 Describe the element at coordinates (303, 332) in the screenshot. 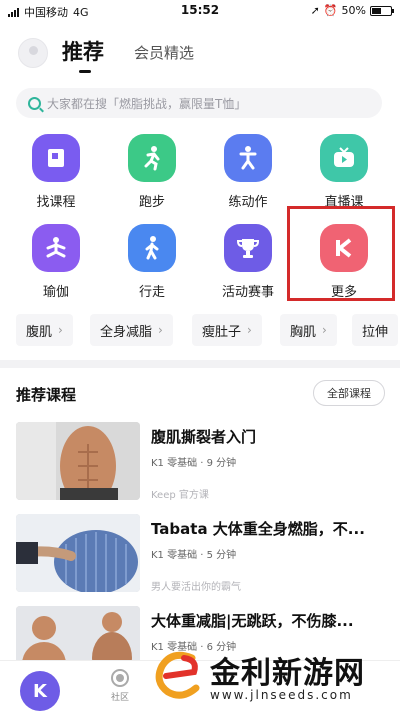

I see `chip-label: 胸肌` at that location.